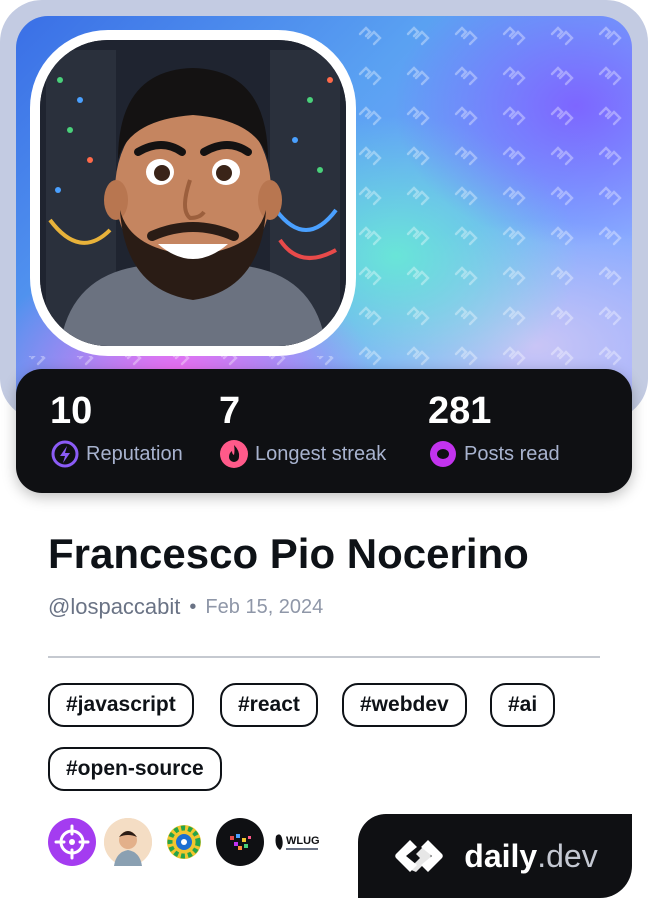 This screenshot has width=648, height=914. Describe the element at coordinates (269, 705) in the screenshot. I see `tag-react: #react` at that location.